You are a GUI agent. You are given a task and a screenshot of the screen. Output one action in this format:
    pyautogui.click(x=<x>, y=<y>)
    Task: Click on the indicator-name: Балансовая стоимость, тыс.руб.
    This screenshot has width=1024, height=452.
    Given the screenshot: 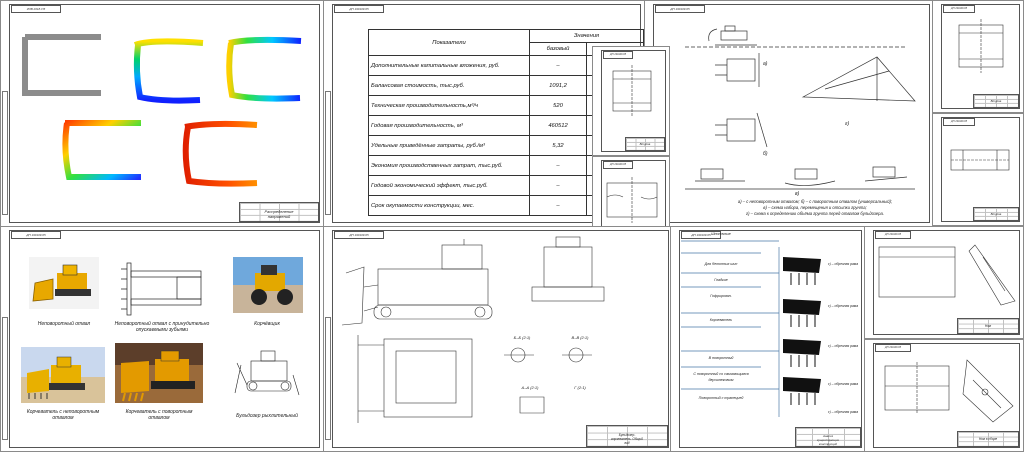 What is the action you would take?
    pyautogui.click(x=449, y=85)
    